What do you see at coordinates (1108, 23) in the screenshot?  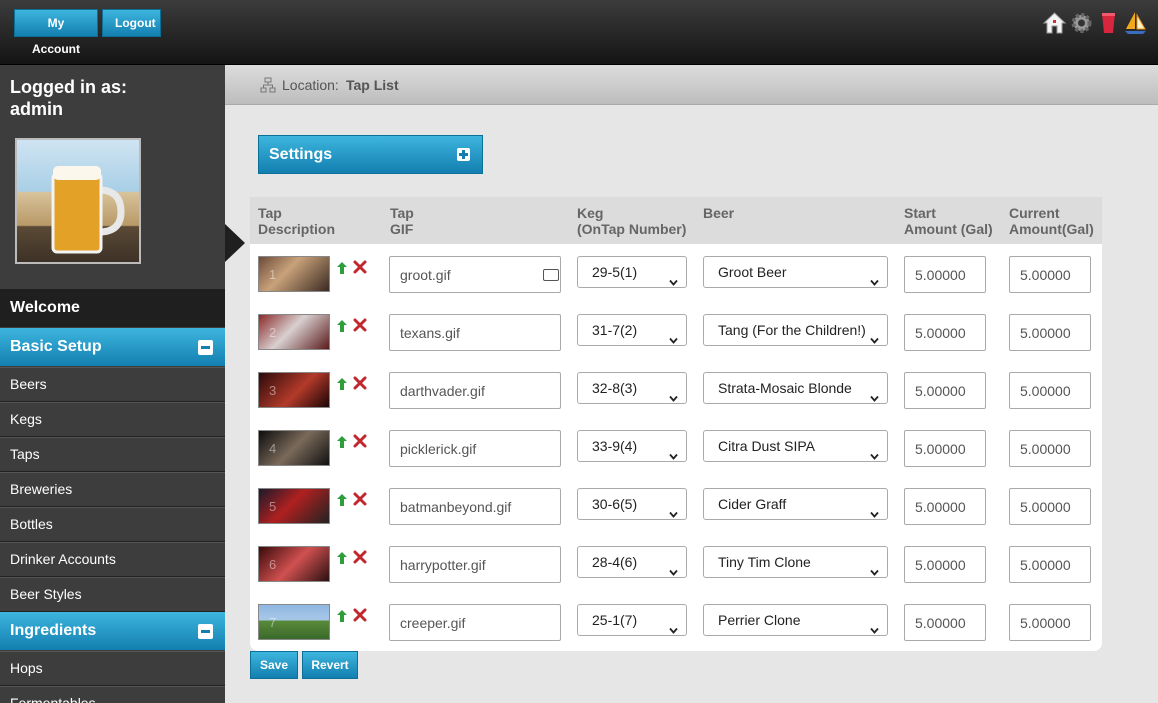 I see `cup-icon` at bounding box center [1108, 23].